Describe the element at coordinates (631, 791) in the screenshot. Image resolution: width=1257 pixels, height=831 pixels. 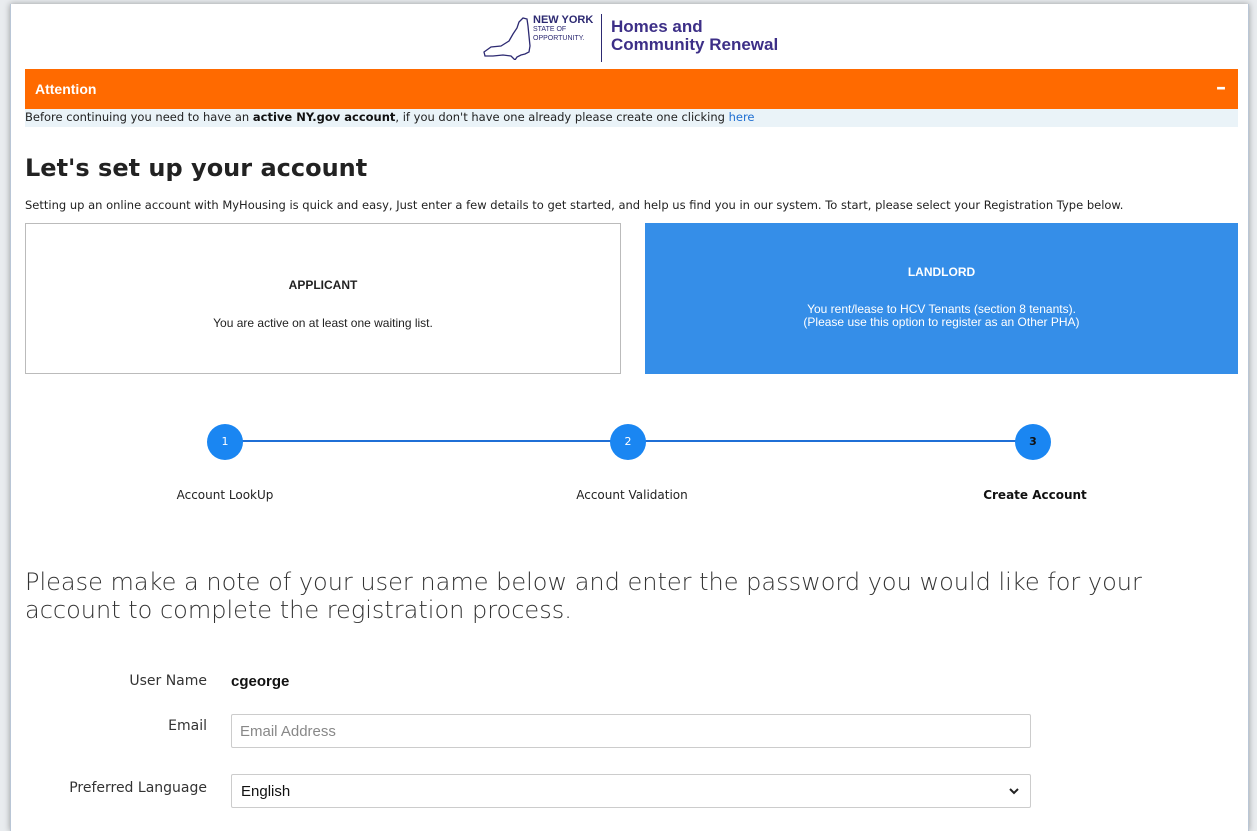
I see `preferred-language-select: English` at that location.